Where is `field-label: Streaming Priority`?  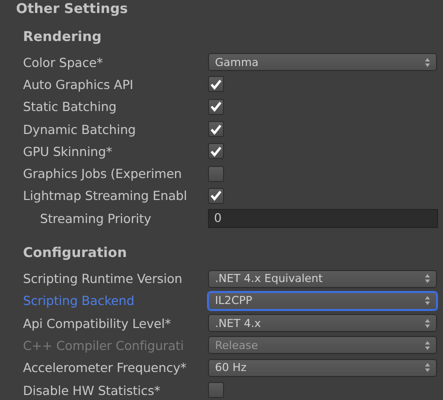 field-label: Streaming Priority is located at coordinates (95, 218).